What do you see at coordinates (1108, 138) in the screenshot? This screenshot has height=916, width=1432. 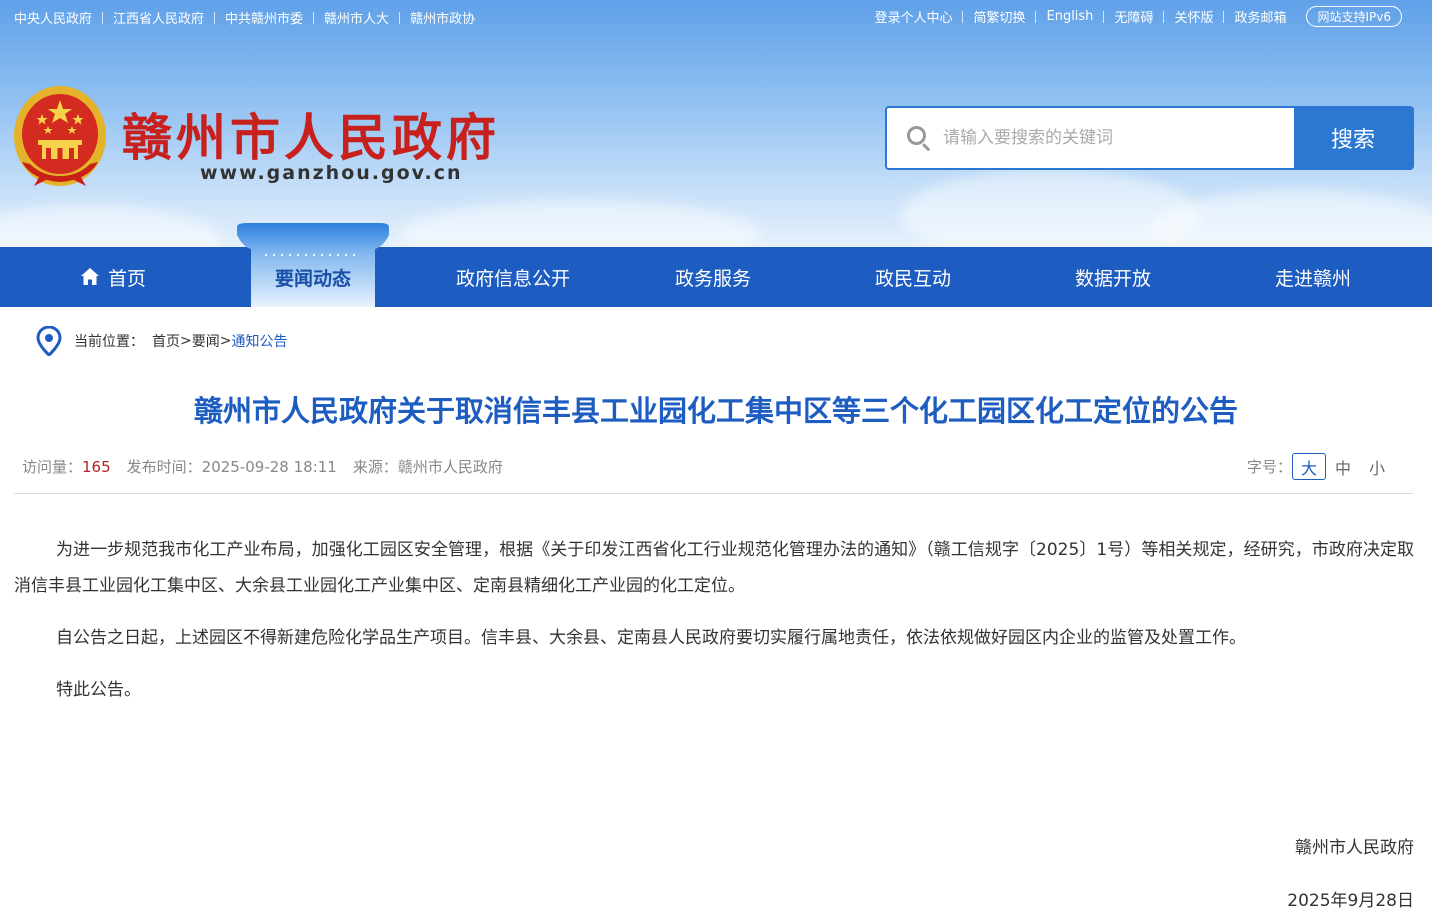 I see `search-input` at bounding box center [1108, 138].